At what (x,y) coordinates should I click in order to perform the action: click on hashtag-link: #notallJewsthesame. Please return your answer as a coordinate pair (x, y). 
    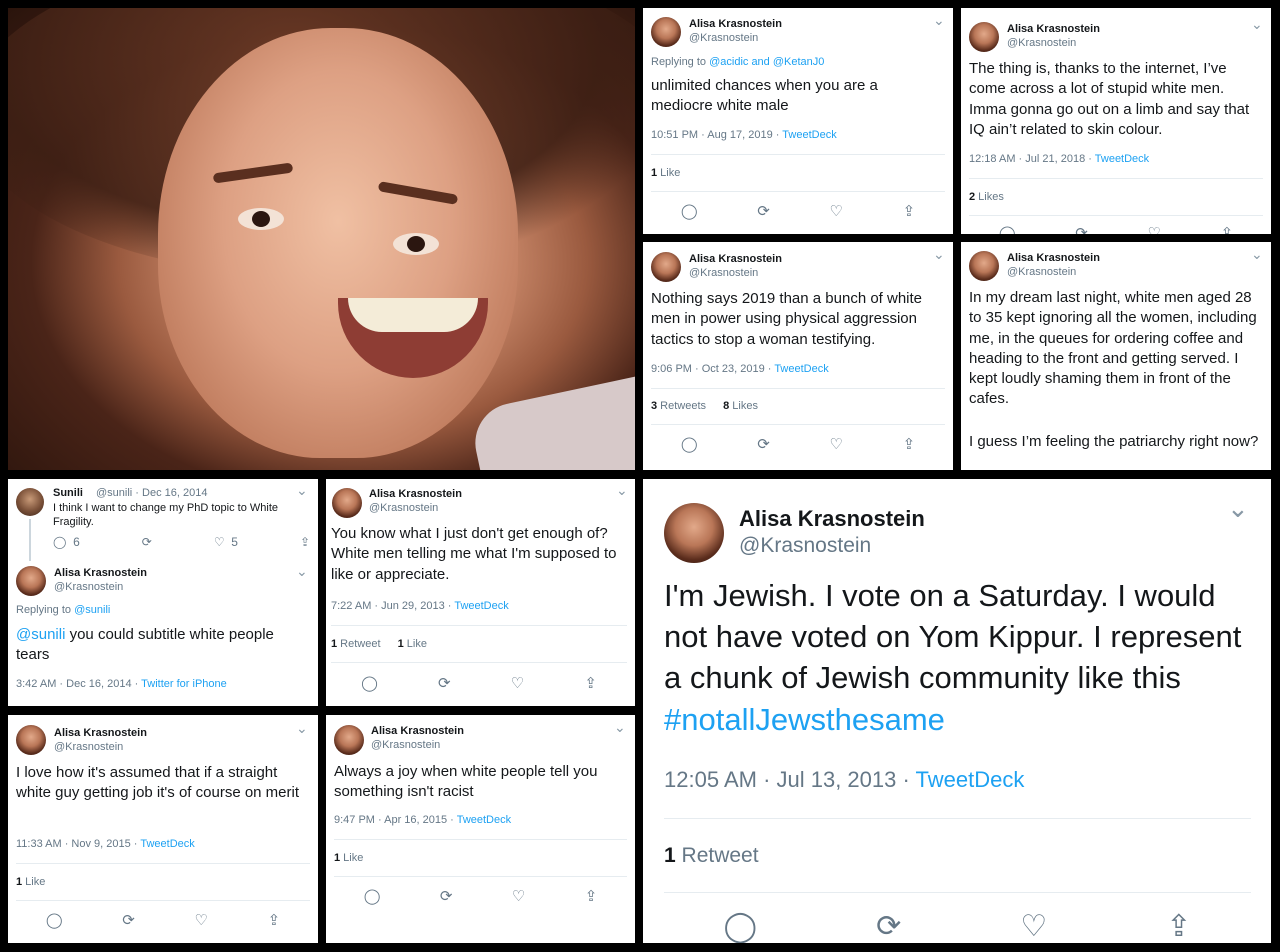
    Looking at the image, I should click on (804, 719).